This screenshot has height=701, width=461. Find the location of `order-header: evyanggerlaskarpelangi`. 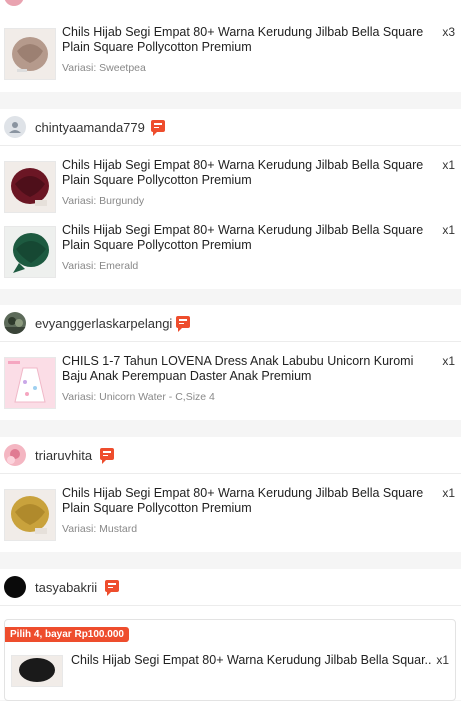

order-header: evyanggerlaskarpelangi is located at coordinates (230, 323).